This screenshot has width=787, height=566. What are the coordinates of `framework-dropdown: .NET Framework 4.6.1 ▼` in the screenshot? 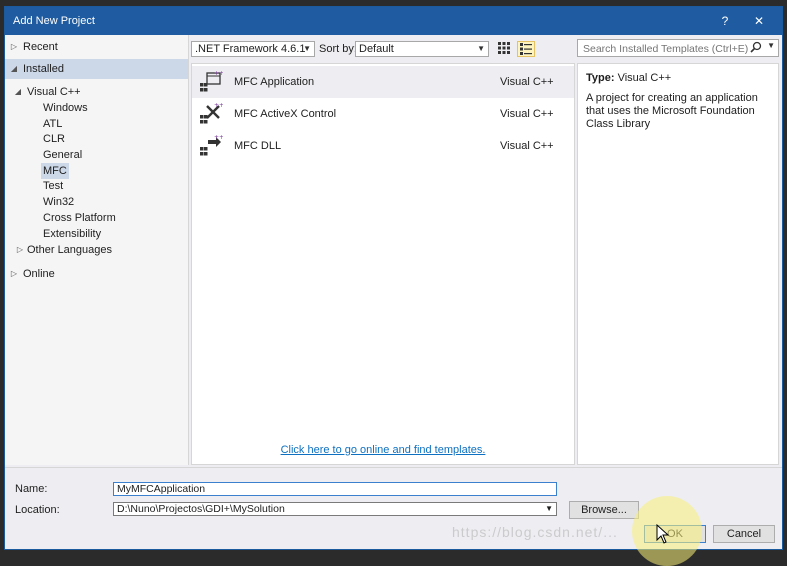 It's located at (253, 49).